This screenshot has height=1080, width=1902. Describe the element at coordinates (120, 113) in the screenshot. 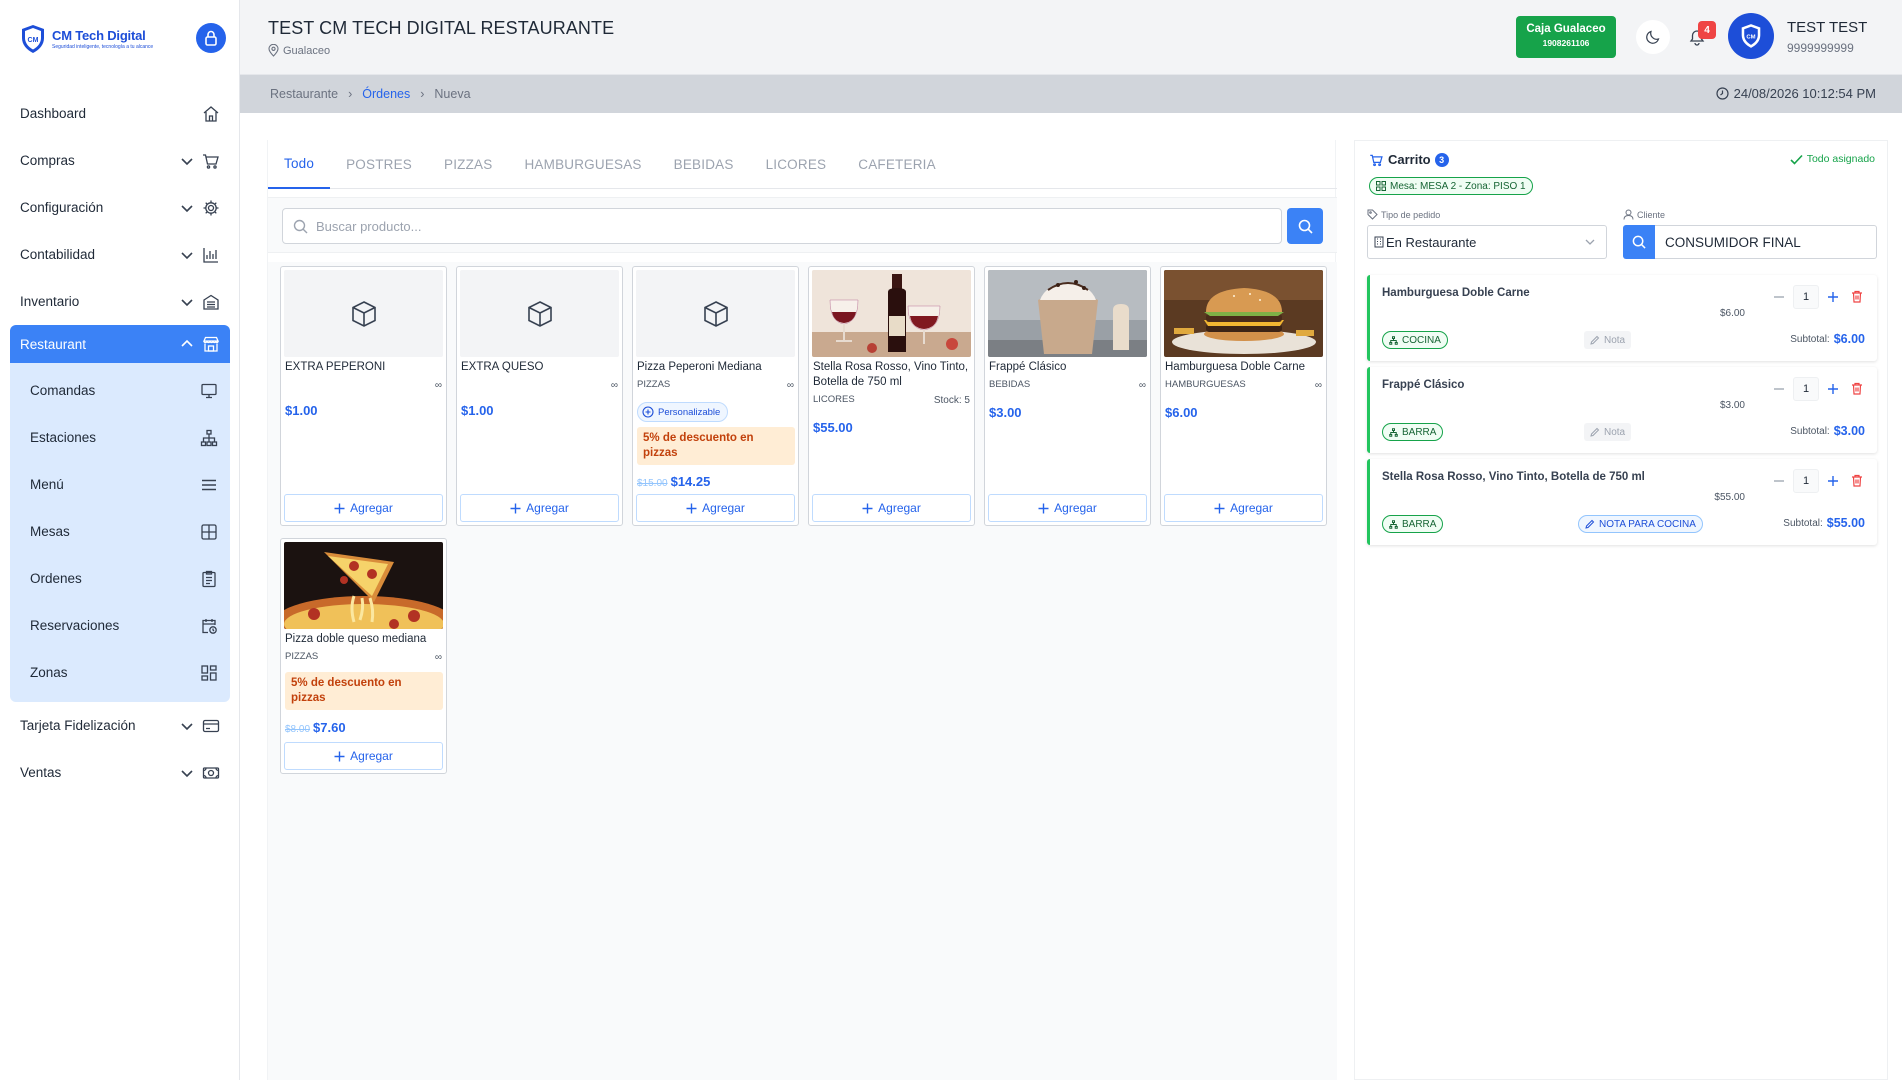

I see `sidebar-item-dashboard: Dashboard` at that location.